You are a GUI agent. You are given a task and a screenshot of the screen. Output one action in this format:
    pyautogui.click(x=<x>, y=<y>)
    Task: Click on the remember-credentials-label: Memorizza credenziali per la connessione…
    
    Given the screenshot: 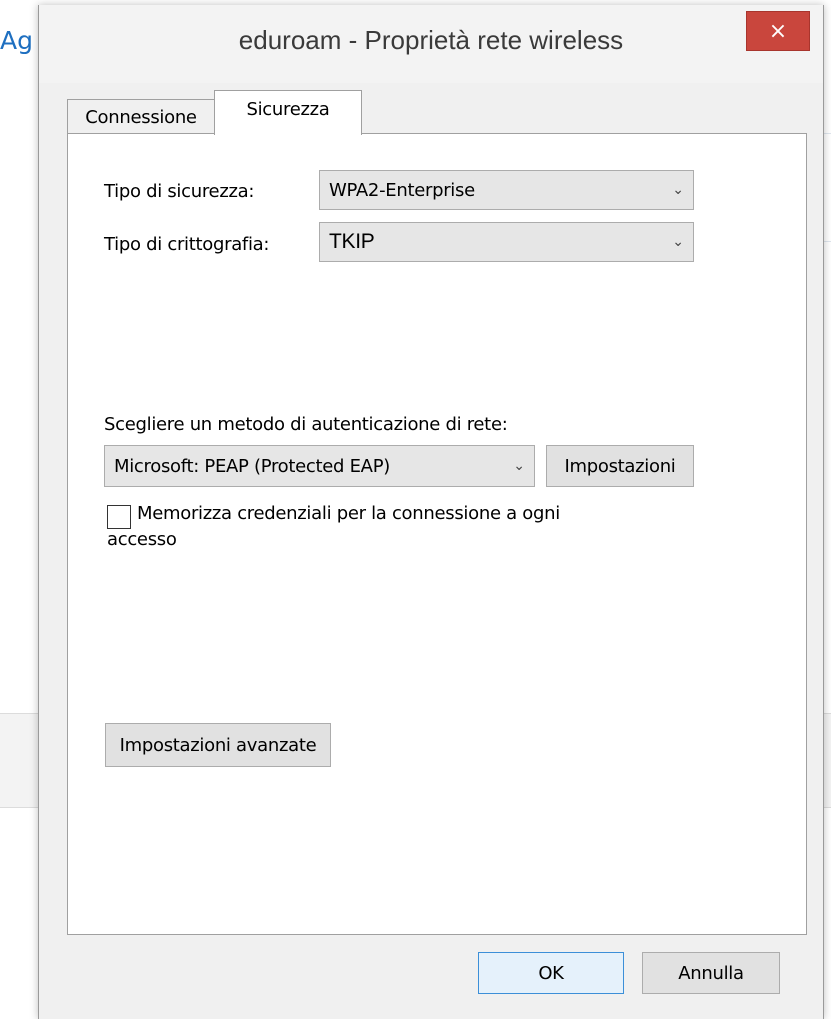 What is the action you would take?
    pyautogui.click(x=348, y=513)
    